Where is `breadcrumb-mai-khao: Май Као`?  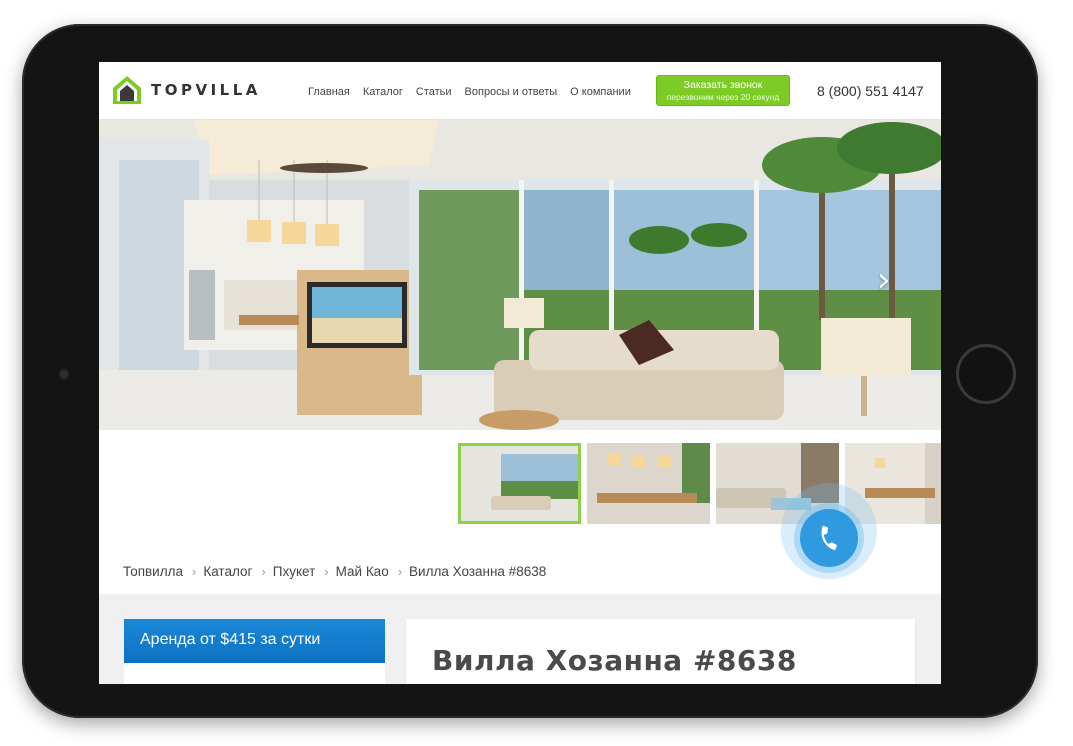 breadcrumb-mai-khao: Май Као is located at coordinates (362, 571).